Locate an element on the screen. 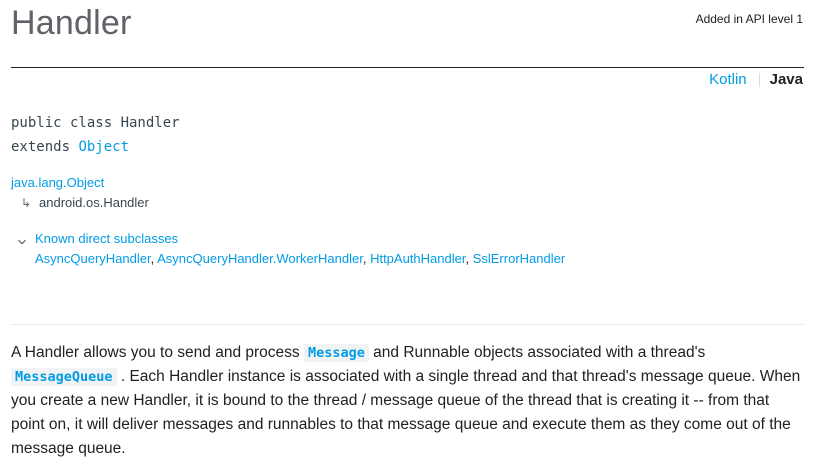 The height and width of the screenshot is (461, 815). inheritance-hierarchy: java.lang.Object ↳ android.os.Handler is located at coordinates (80, 193).